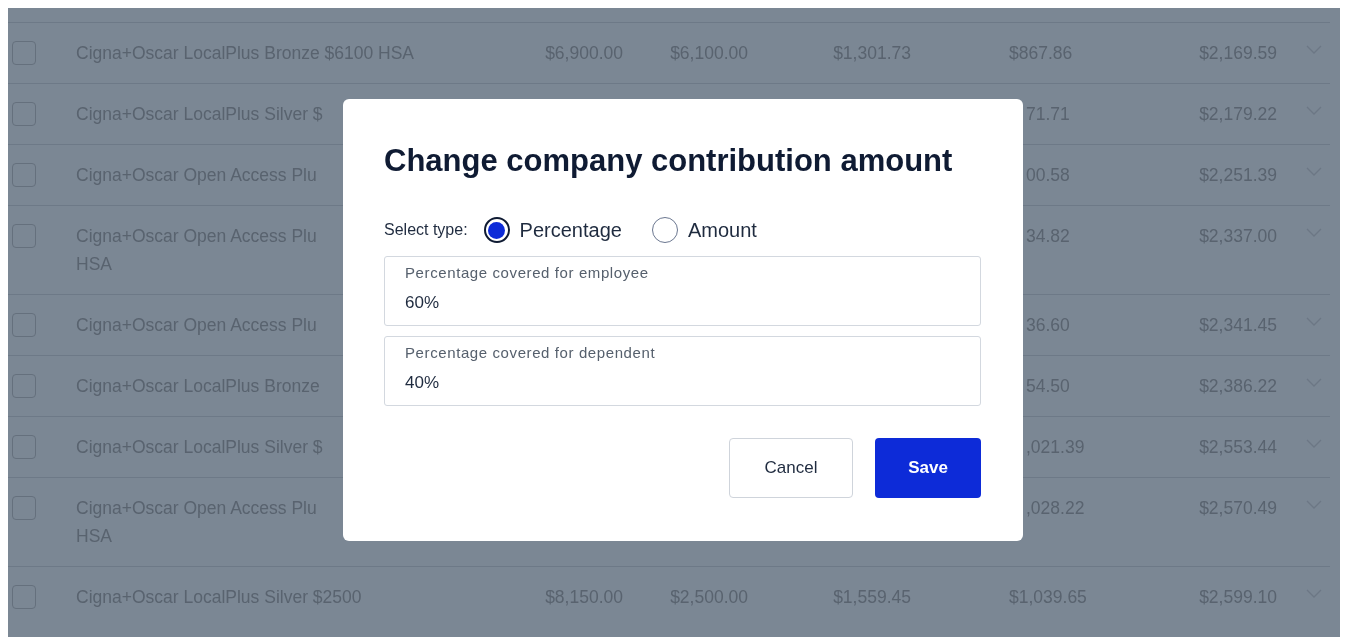 This screenshot has width=1354, height=637. What do you see at coordinates (552, 230) in the screenshot?
I see `radio-option: Percentage` at bounding box center [552, 230].